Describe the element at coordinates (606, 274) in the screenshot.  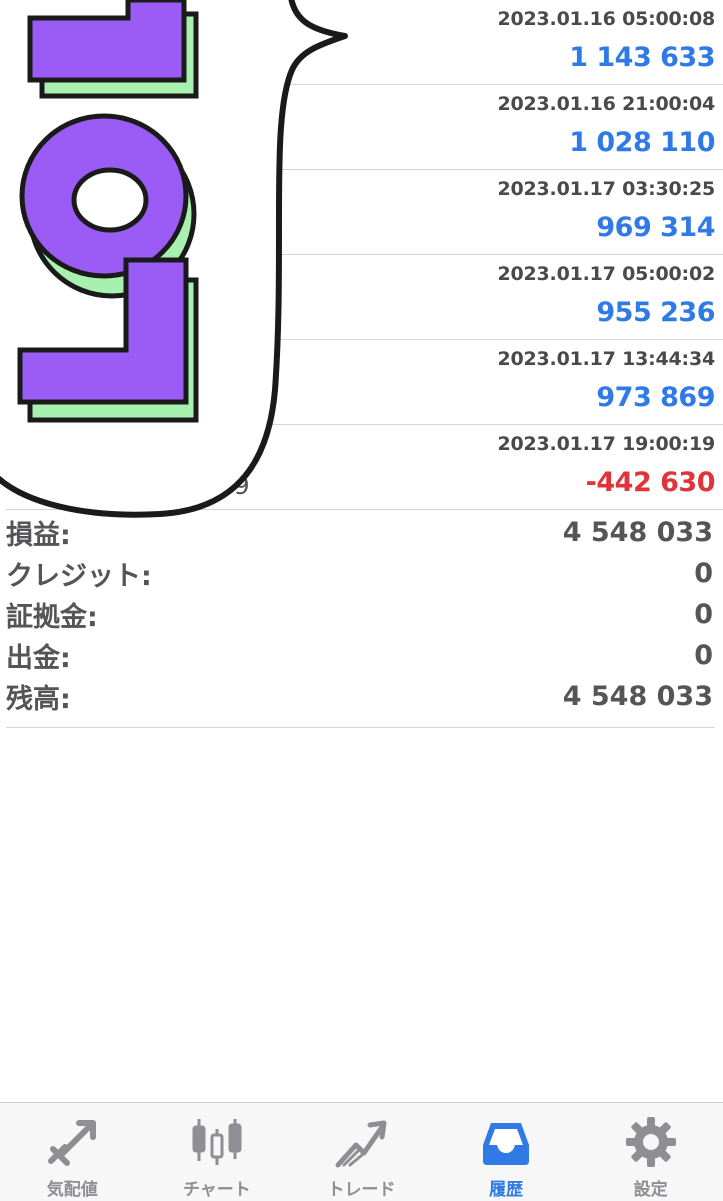
I see `trade-time: 2023.01.17 05:00:02` at that location.